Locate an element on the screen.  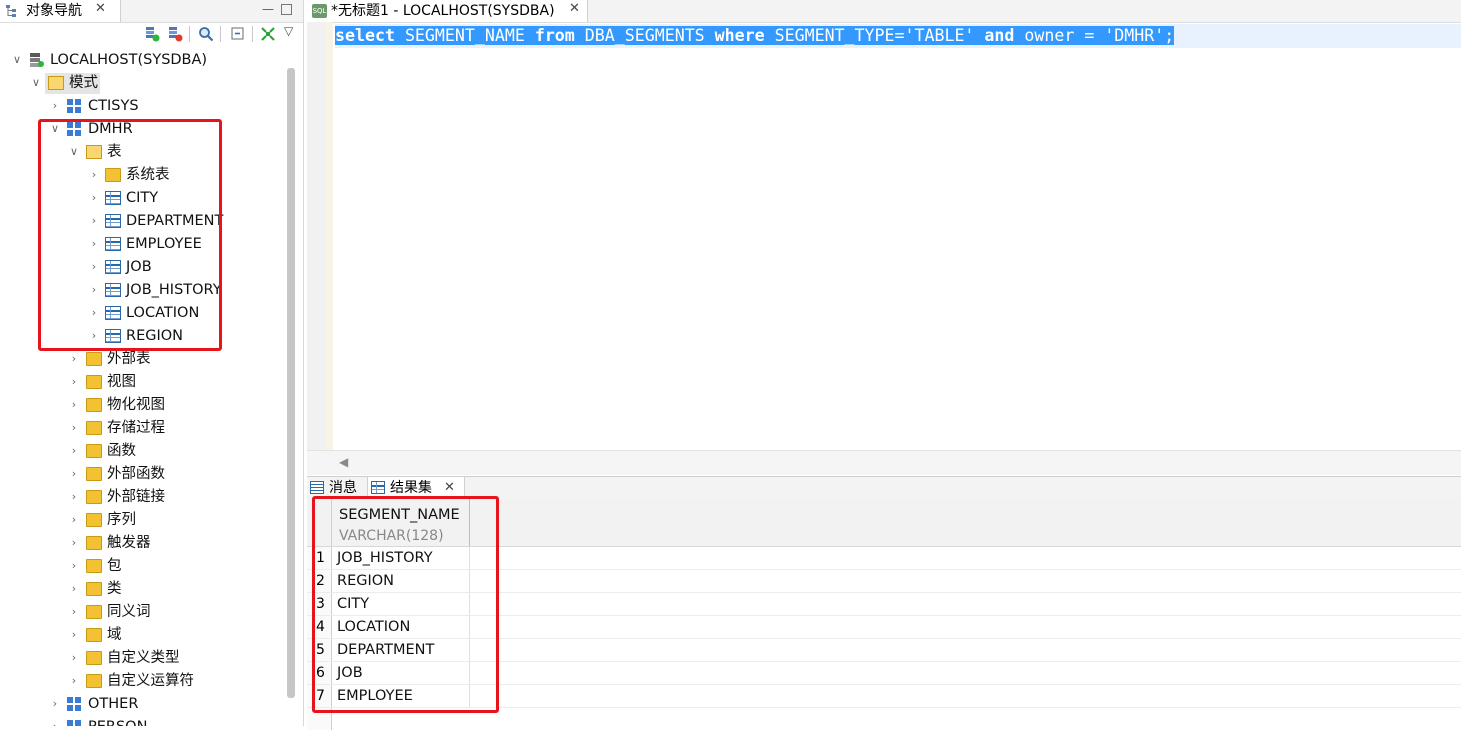
tree-item-folder: › 域 is located at coordinates (143, 635).